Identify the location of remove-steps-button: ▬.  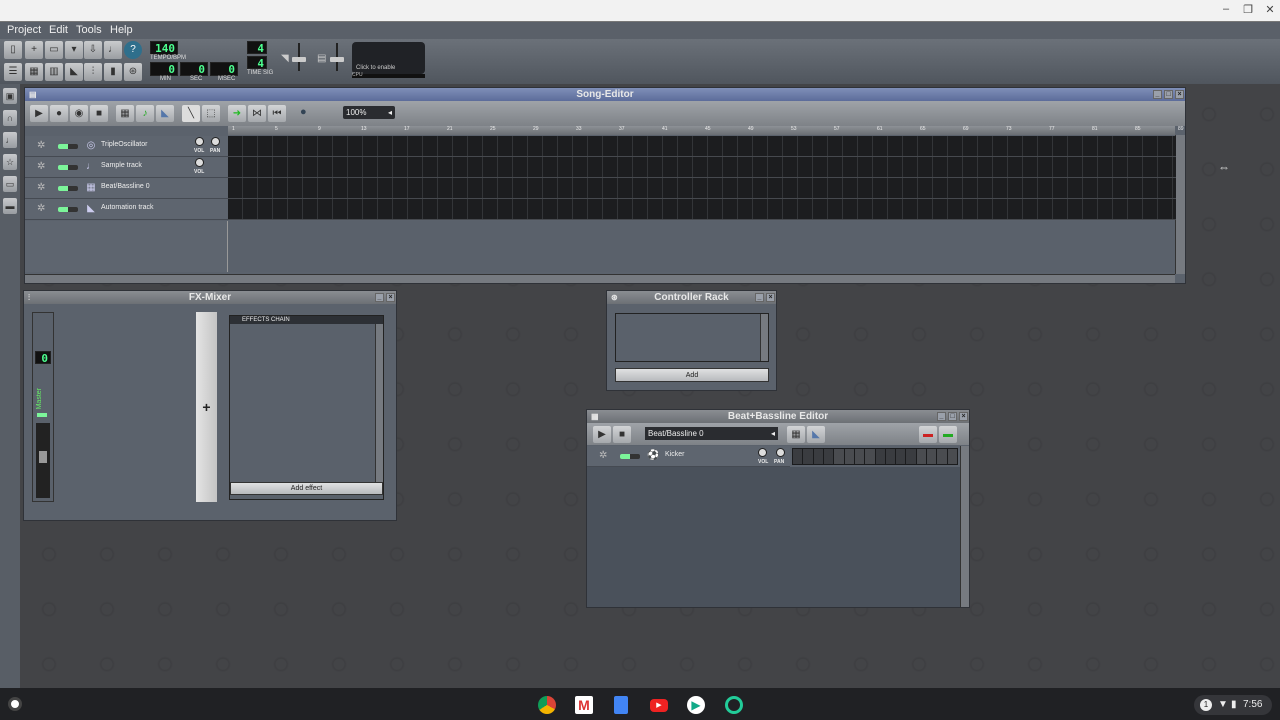
(928, 434).